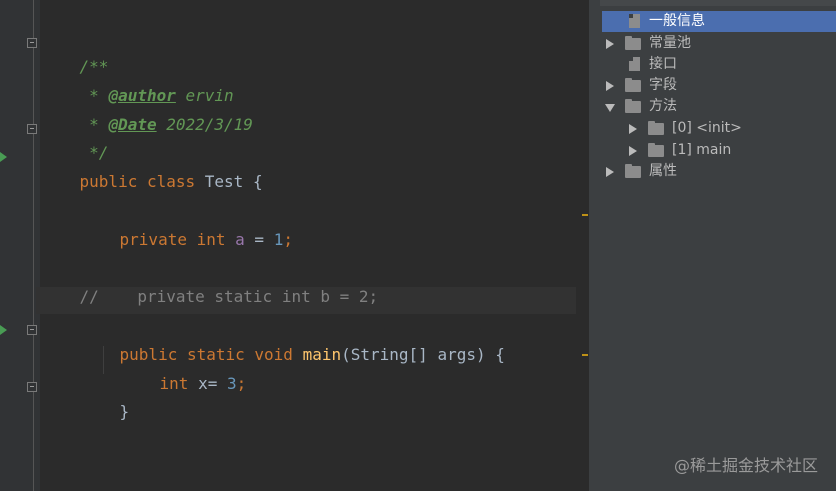 The height and width of the screenshot is (491, 836). Describe the element at coordinates (663, 106) in the screenshot. I see `tree-item-label: 方法` at that location.